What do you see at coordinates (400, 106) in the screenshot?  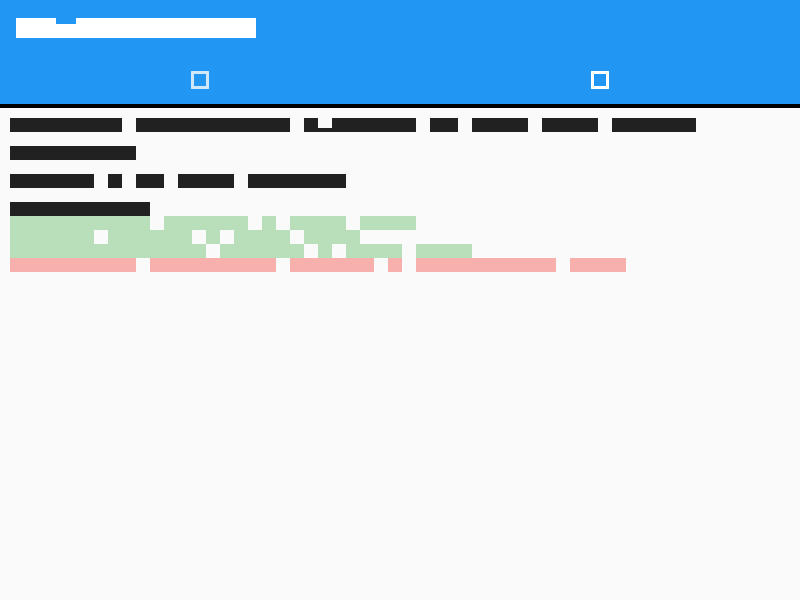 I see `tab-indicator-divider` at bounding box center [400, 106].